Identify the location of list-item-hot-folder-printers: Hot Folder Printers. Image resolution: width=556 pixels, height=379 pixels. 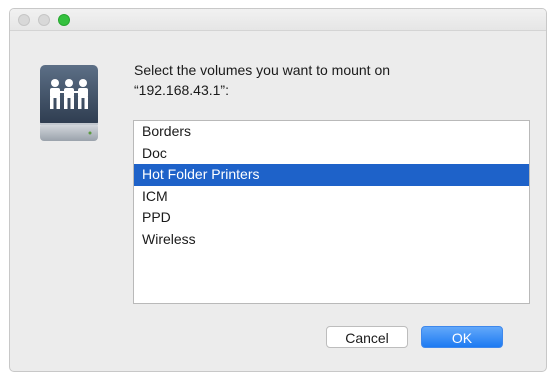
(331, 175).